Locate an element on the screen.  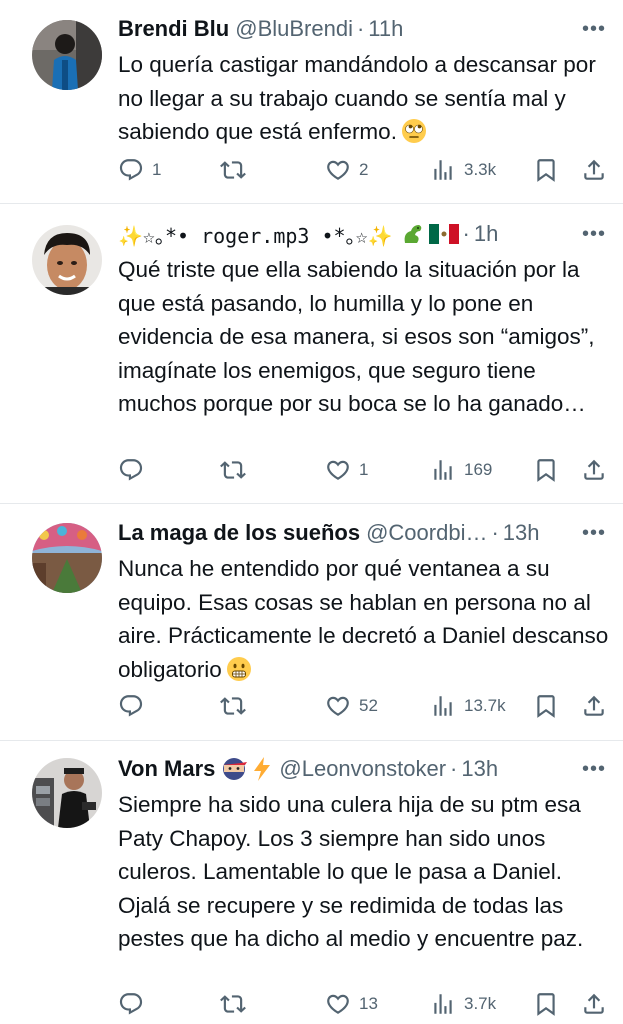
handle: @Leonvonstoker is located at coordinates (362, 769).